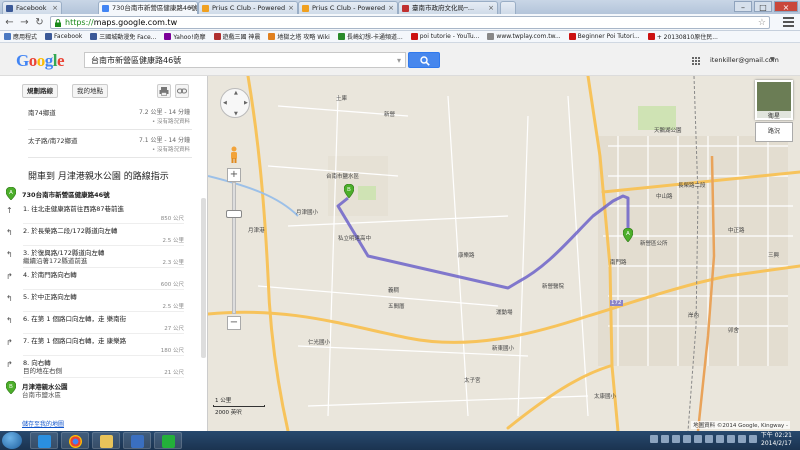 The width and height of the screenshot is (800, 450). I want to click on minimize-button: –, so click(743, 6).